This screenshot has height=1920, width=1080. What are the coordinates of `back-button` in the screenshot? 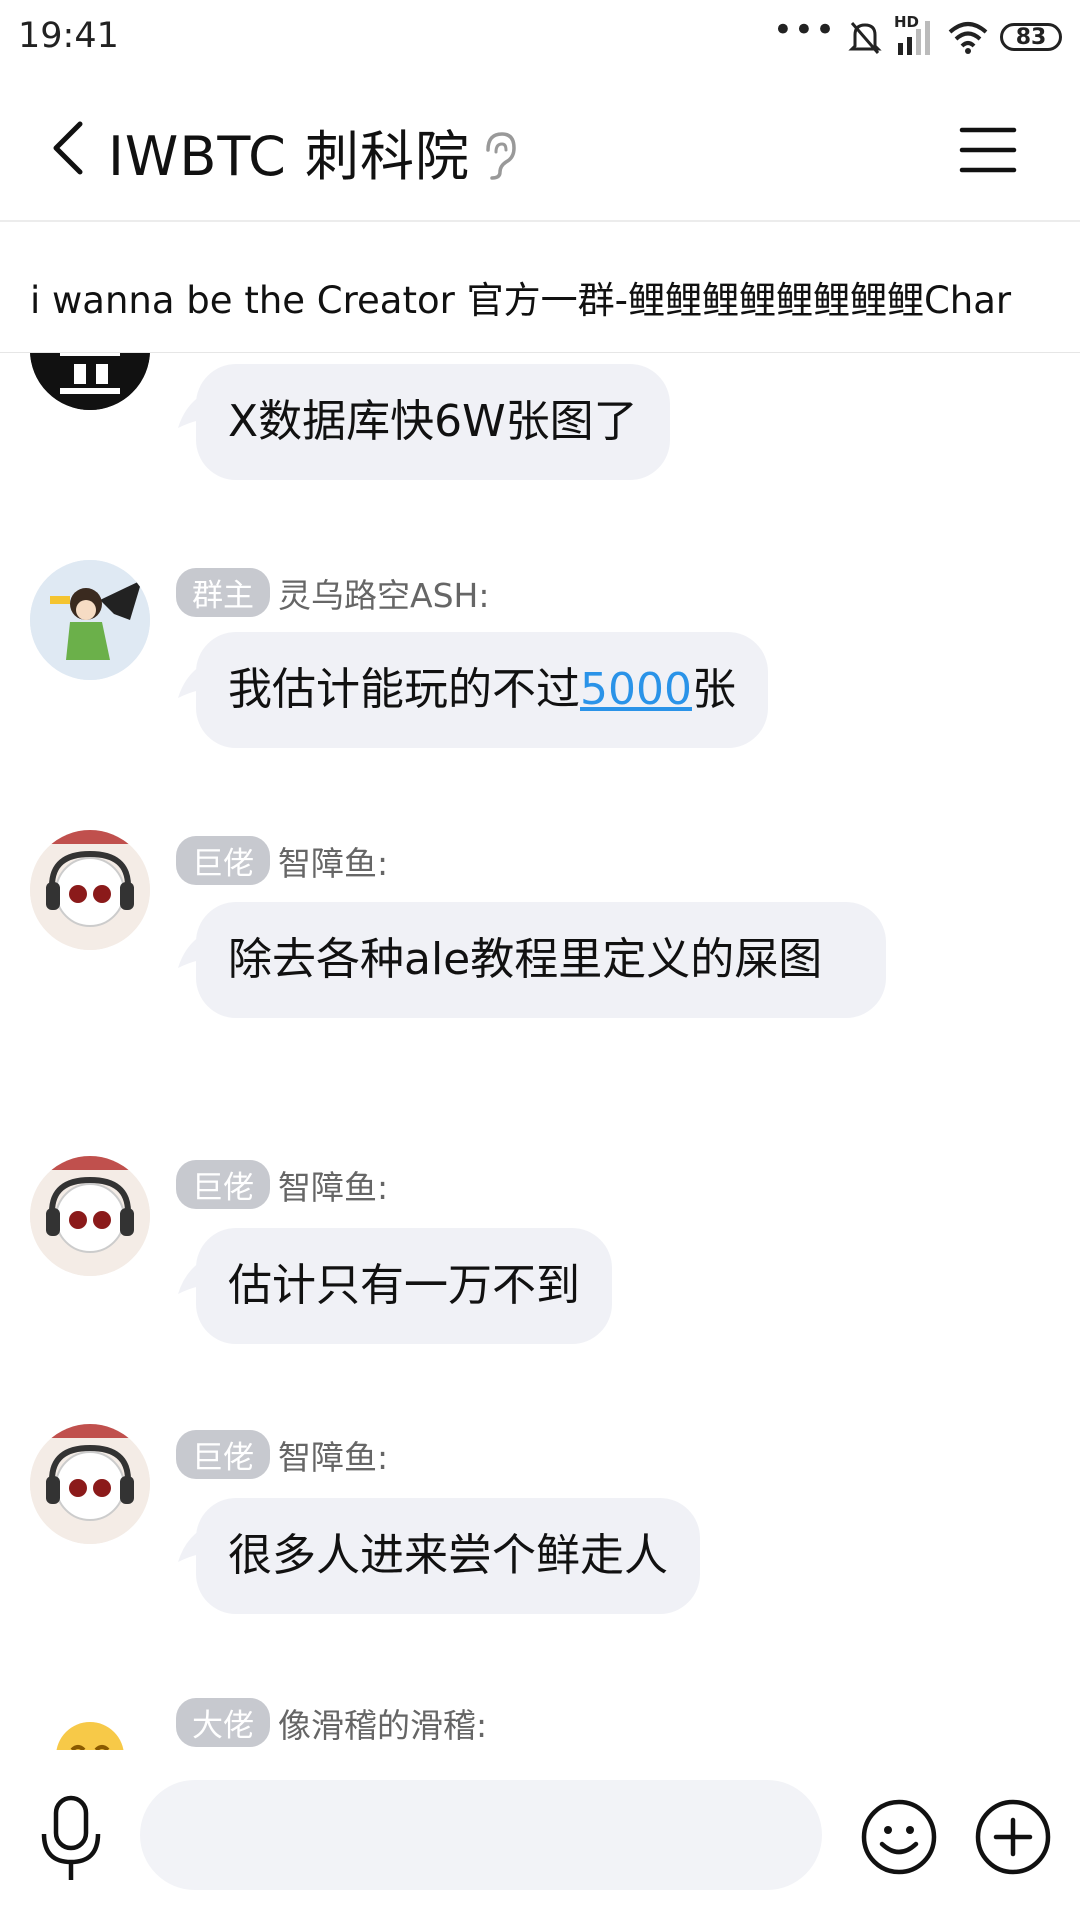 It's located at (68, 148).